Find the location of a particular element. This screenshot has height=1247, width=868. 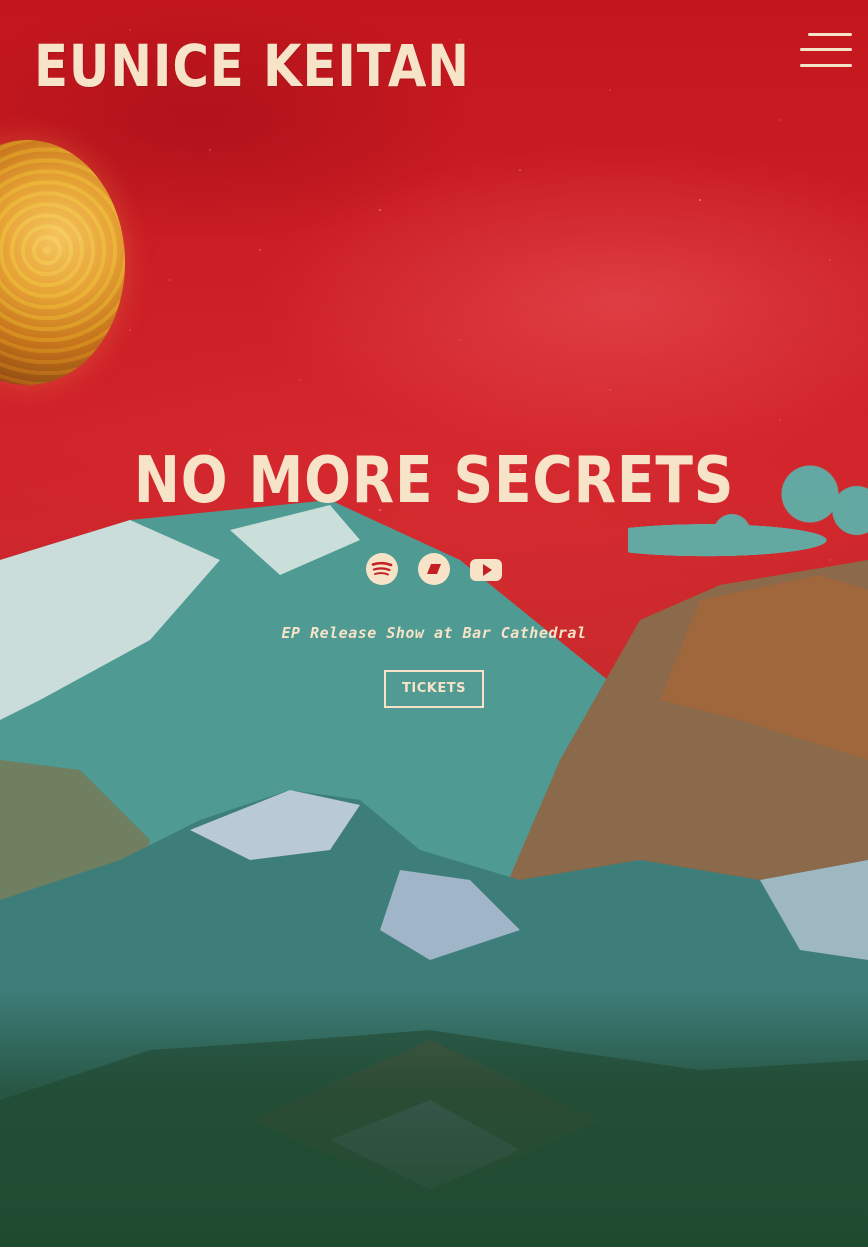

site-title: EUNICE KEITAN is located at coordinates (252, 66).